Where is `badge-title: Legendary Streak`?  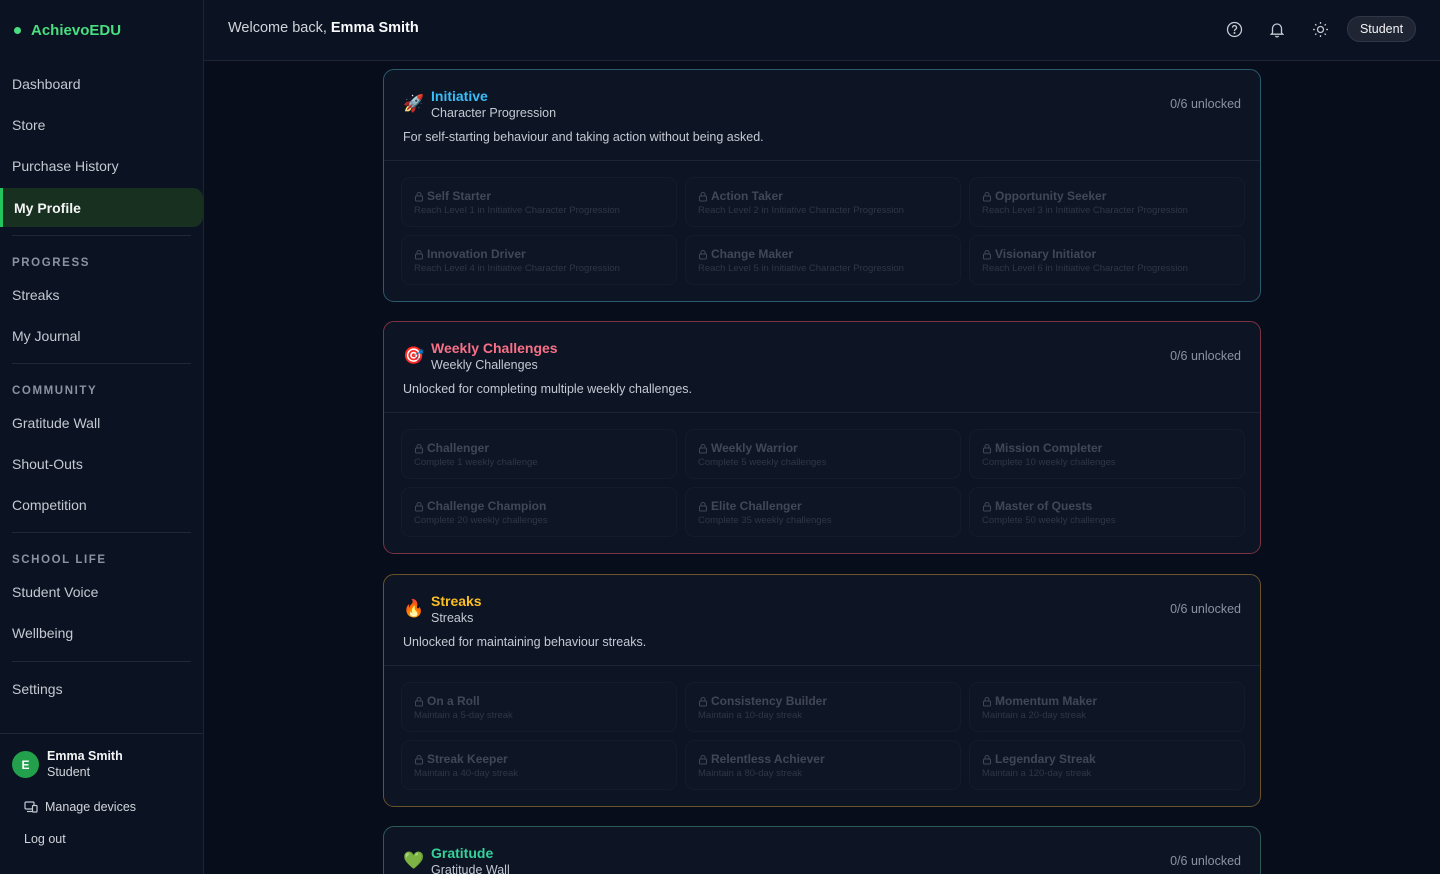 badge-title: Legendary Streak is located at coordinates (1045, 759).